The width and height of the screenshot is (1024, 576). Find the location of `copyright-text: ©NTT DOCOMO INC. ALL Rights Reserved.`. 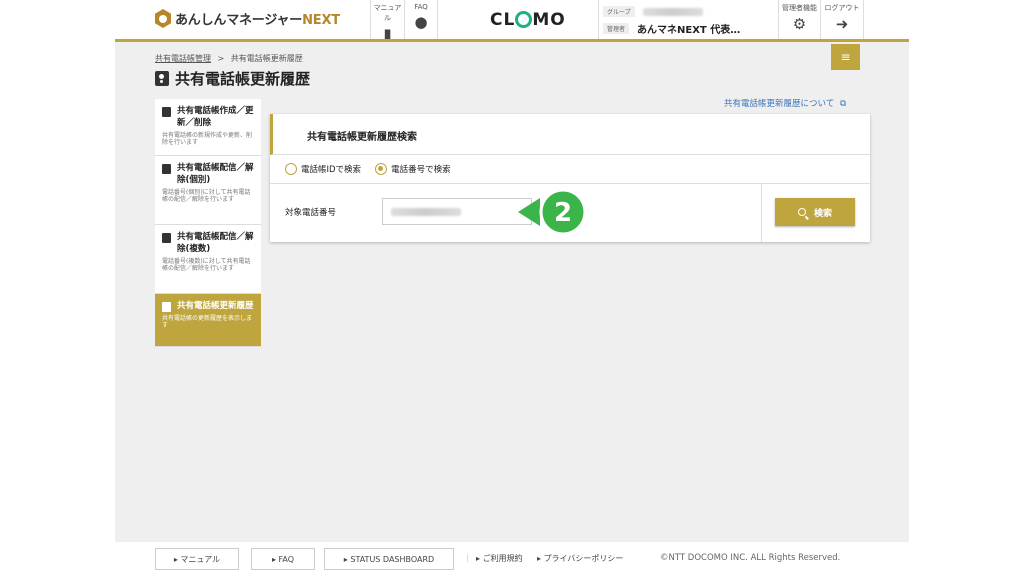

copyright-text: ©NTT DOCOMO INC. ALL Rights Reserved. is located at coordinates (750, 558).